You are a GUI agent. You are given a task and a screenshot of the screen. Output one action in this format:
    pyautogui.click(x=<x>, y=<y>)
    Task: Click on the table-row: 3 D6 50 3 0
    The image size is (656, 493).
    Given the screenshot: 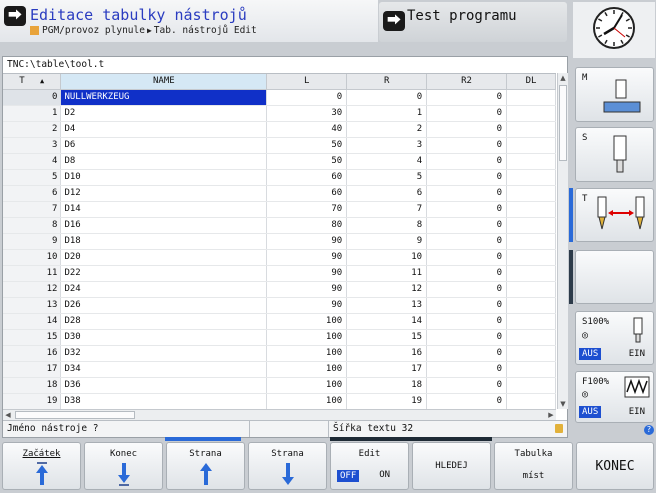 What is the action you would take?
    pyautogui.click(x=279, y=145)
    